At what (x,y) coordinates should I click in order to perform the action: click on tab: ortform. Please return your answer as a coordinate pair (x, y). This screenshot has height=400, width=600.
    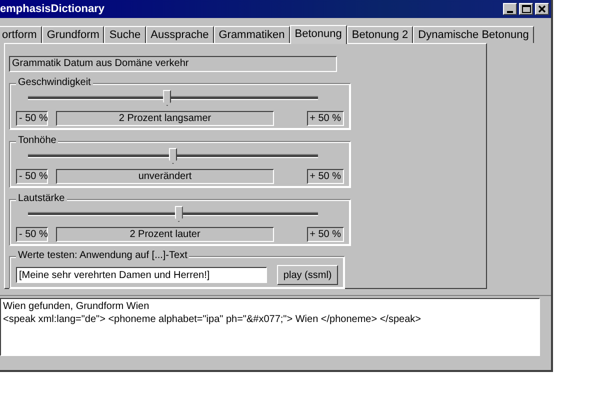
    Looking at the image, I should click on (21, 34).